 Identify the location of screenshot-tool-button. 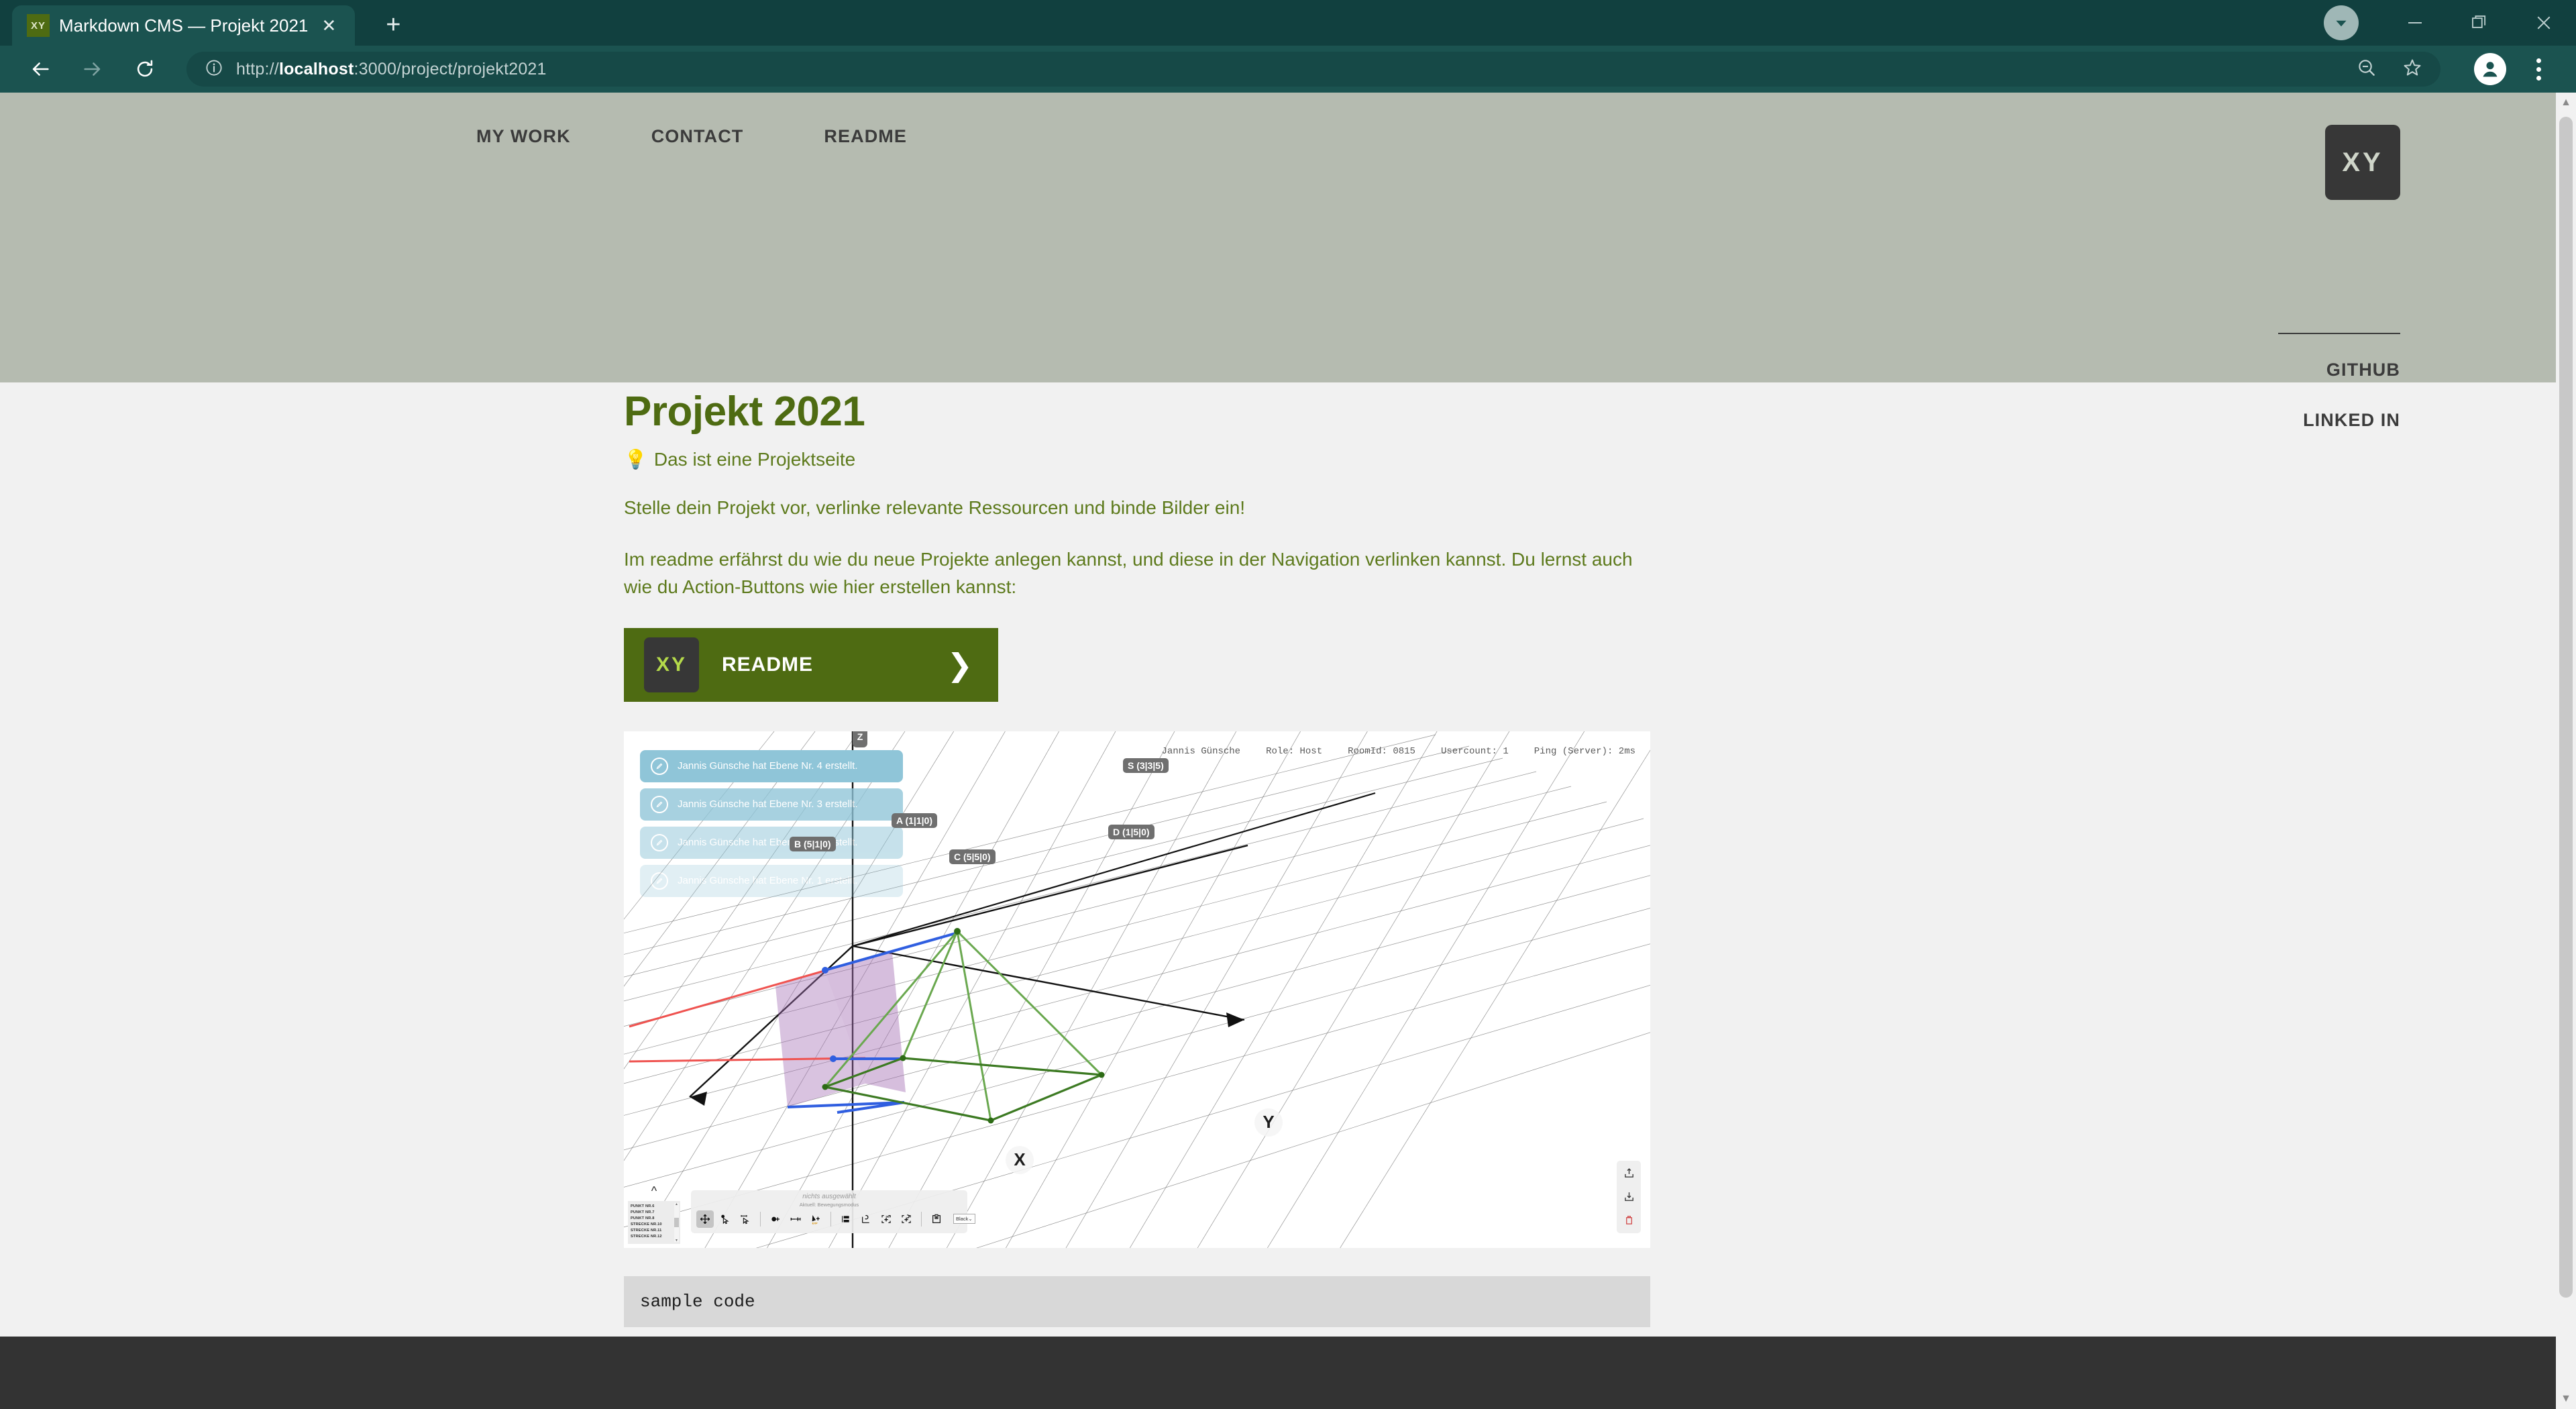
(936, 1219).